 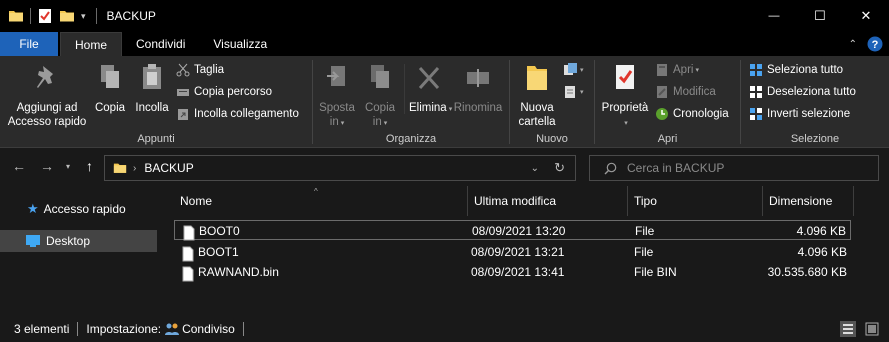 What do you see at coordinates (68, 166) in the screenshot?
I see `recent-locations-icon: ▾` at bounding box center [68, 166].